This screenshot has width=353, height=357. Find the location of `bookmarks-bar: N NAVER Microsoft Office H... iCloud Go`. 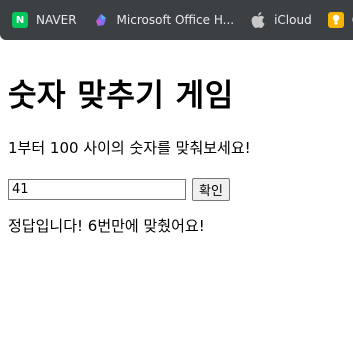

bookmarks-bar: N NAVER Microsoft Office H... iCloud Go is located at coordinates (176, 20).